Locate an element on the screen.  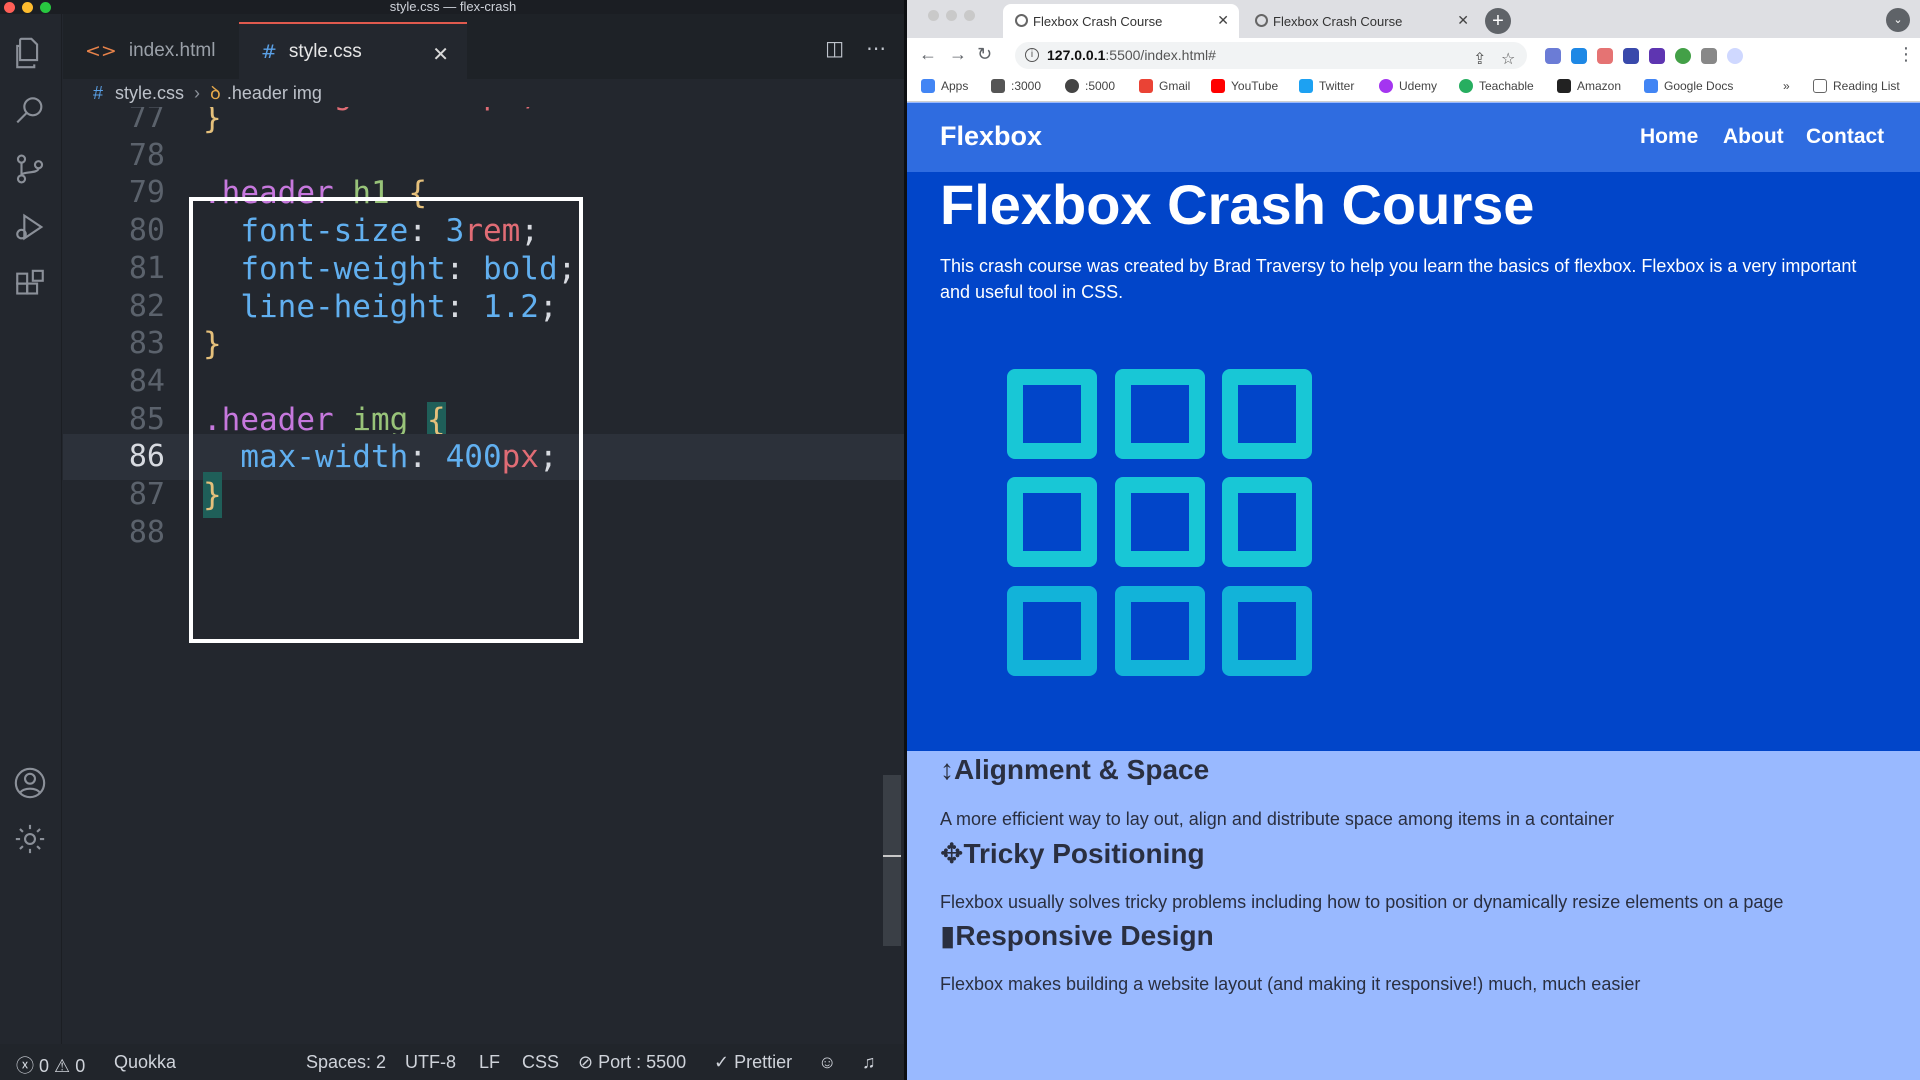
eol-status: LF is located at coordinates (489, 1062).